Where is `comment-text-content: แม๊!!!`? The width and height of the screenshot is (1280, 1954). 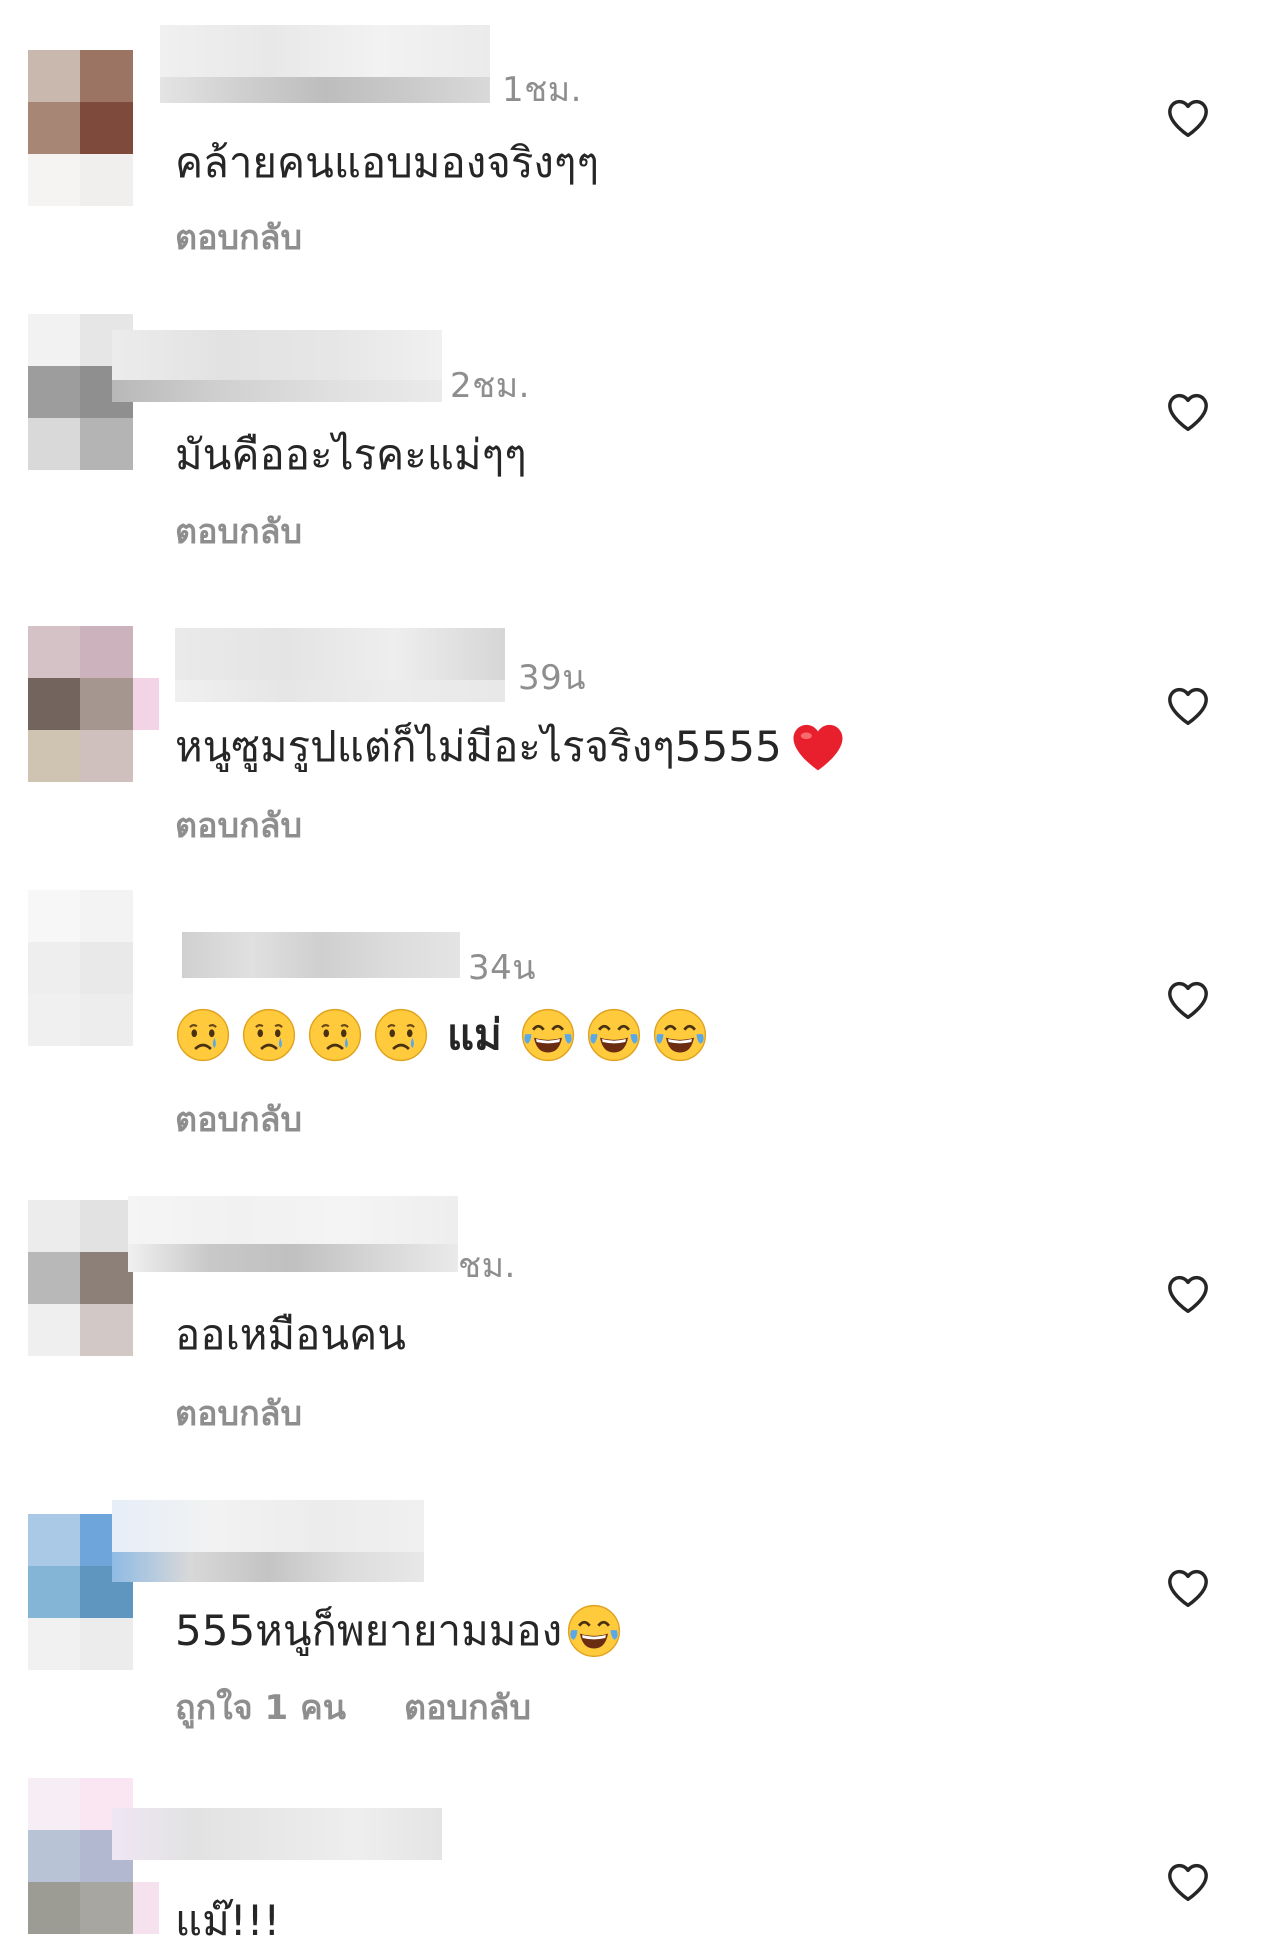
comment-text-content: แม๊!!! is located at coordinates (228, 1920).